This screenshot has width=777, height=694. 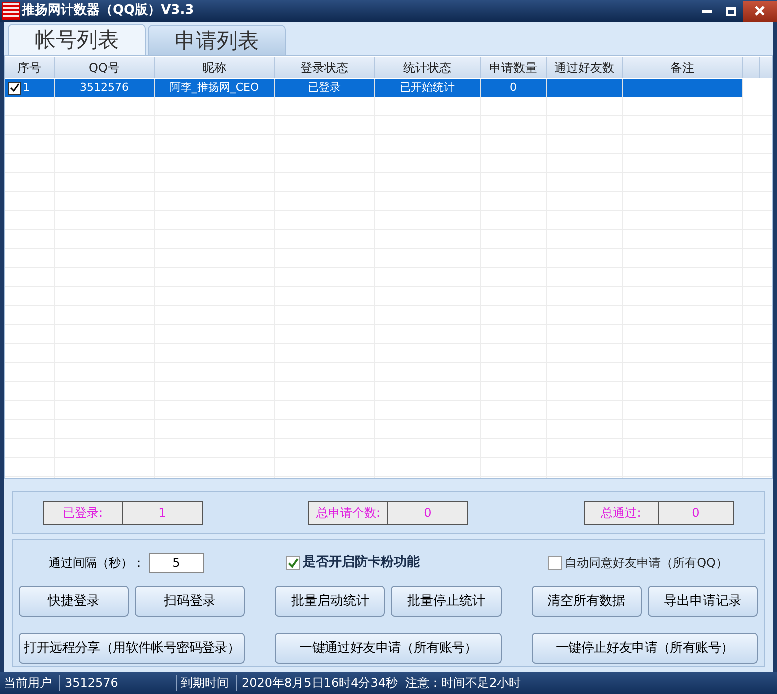 What do you see at coordinates (513, 88) in the screenshot?
I see `table-cell-text: 0` at bounding box center [513, 88].